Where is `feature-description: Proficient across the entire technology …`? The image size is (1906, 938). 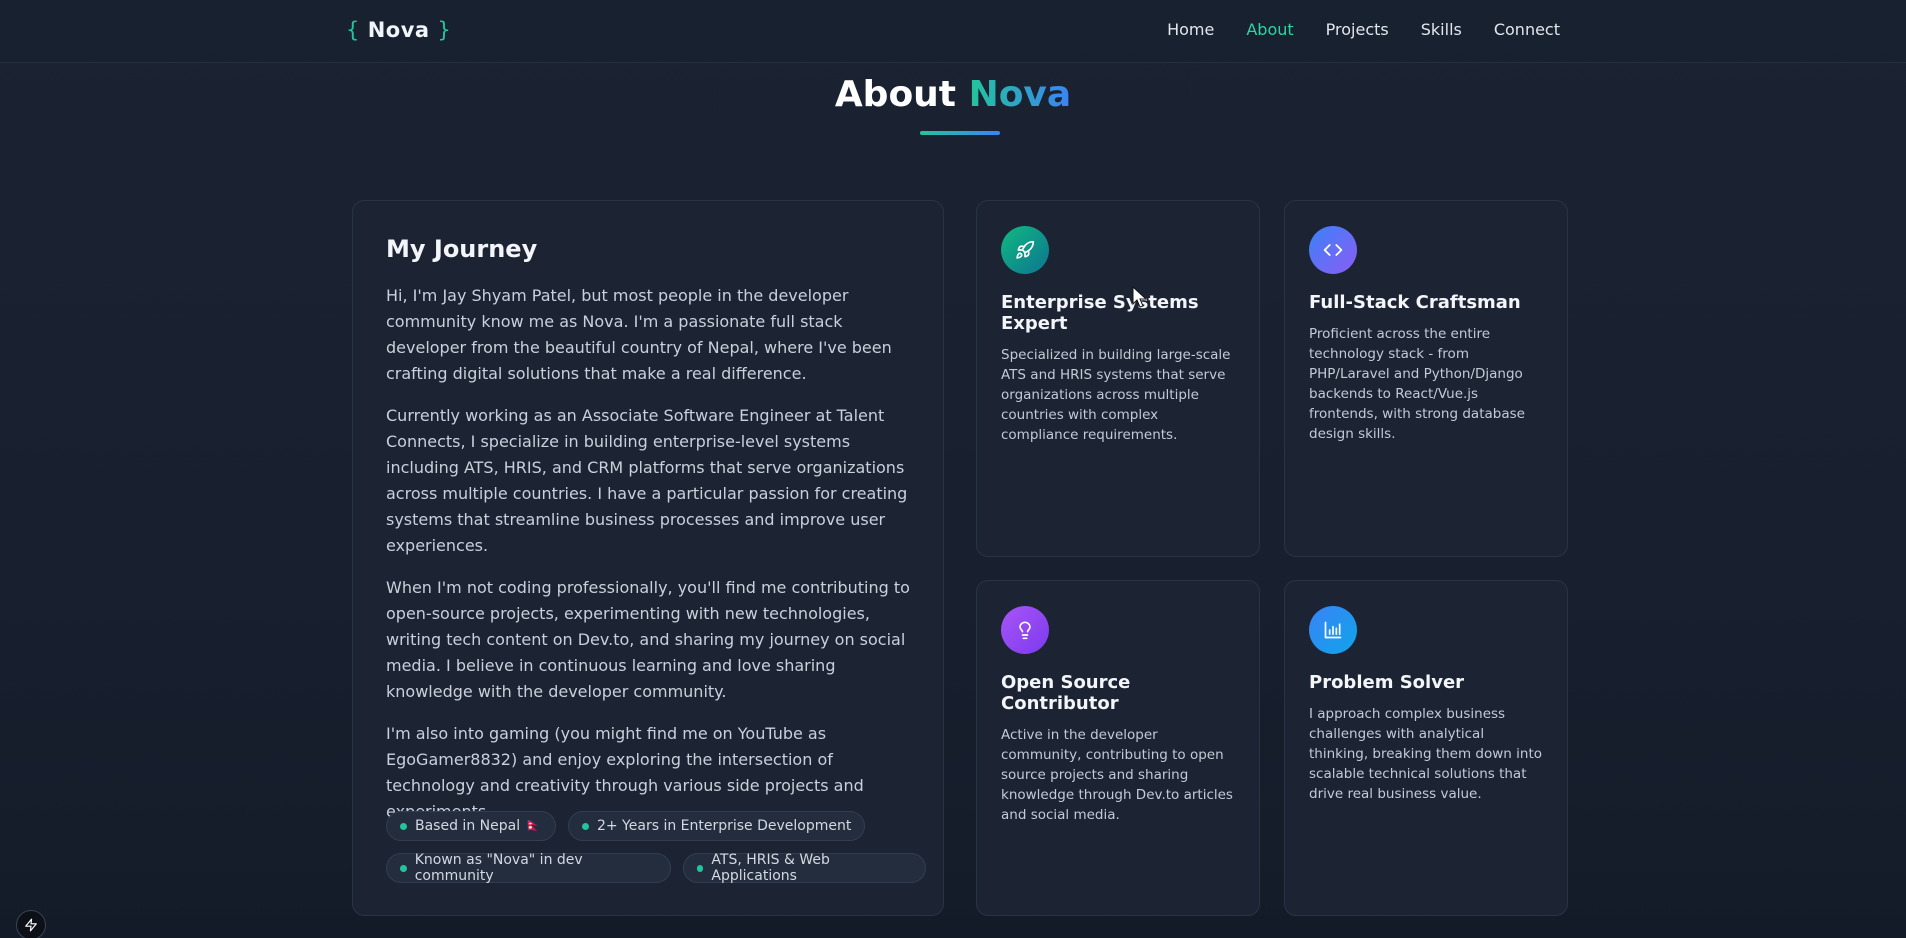 feature-description: Proficient across the entire technology … is located at coordinates (1417, 384).